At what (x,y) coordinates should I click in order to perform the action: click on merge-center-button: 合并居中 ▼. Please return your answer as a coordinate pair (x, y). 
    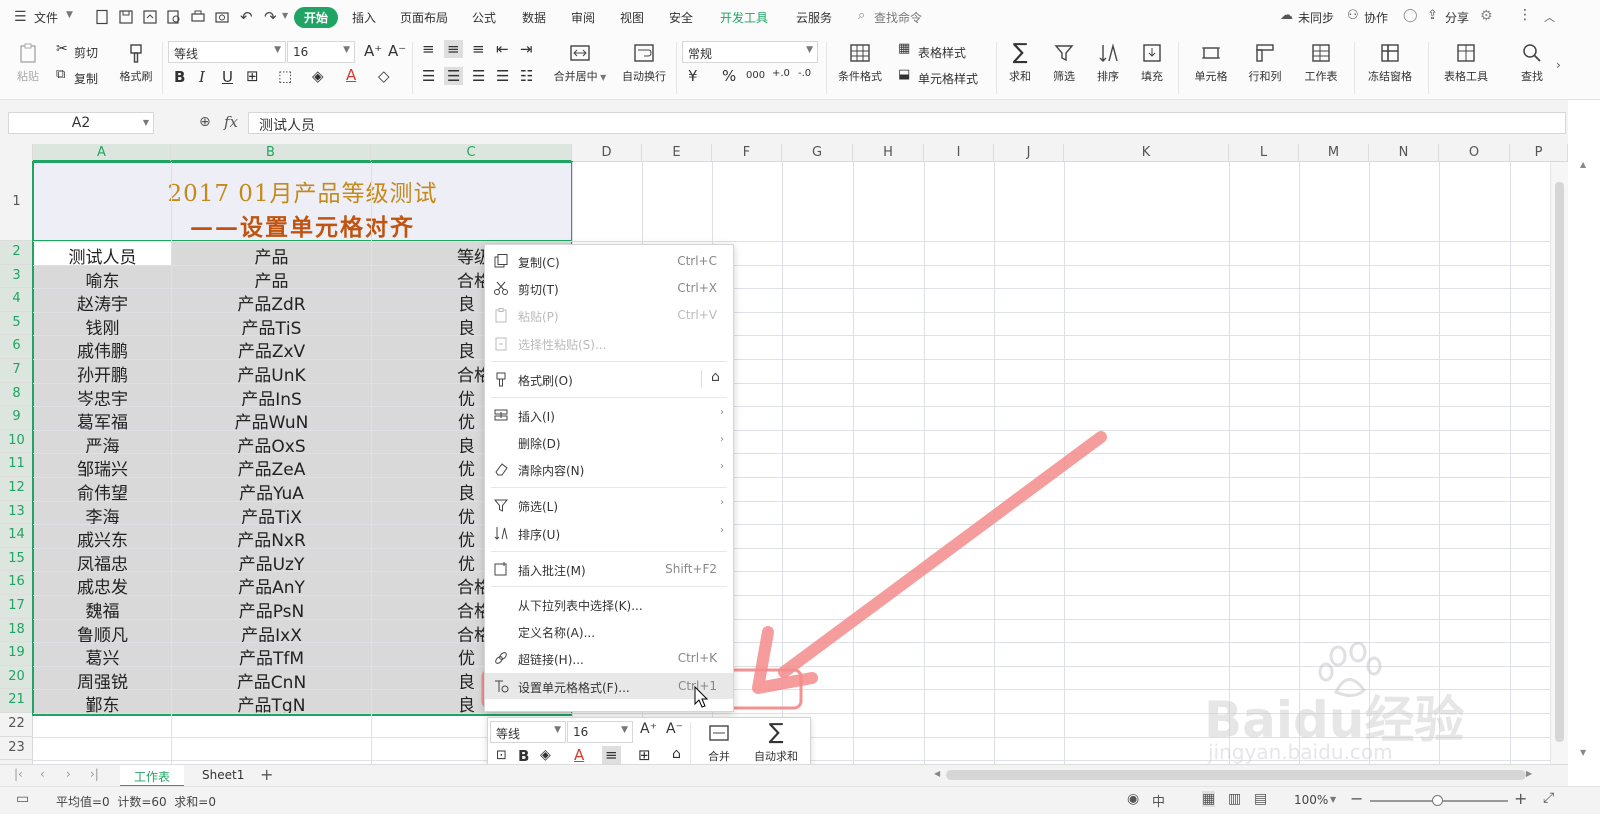
    Looking at the image, I should click on (580, 63).